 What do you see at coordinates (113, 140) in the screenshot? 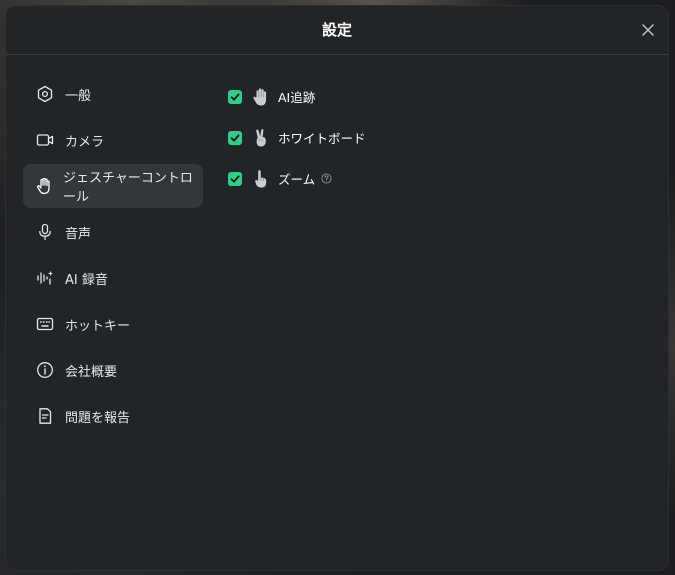
I see `sidebar-item-camera: カメラ` at bounding box center [113, 140].